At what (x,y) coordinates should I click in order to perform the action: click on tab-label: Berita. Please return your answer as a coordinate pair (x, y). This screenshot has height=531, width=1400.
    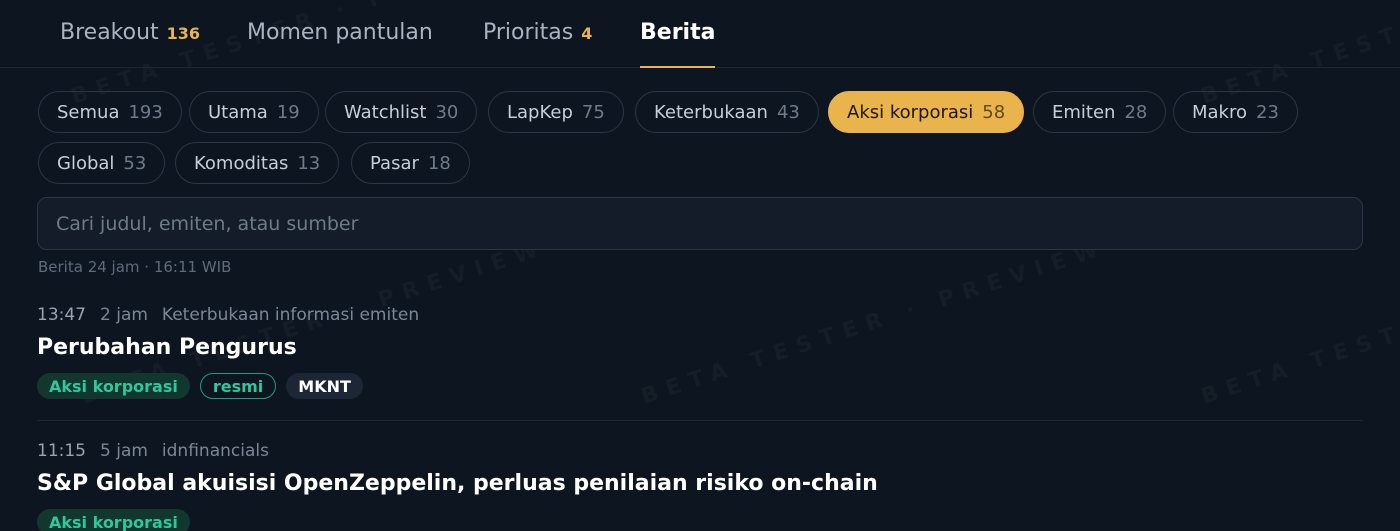
    Looking at the image, I should click on (678, 32).